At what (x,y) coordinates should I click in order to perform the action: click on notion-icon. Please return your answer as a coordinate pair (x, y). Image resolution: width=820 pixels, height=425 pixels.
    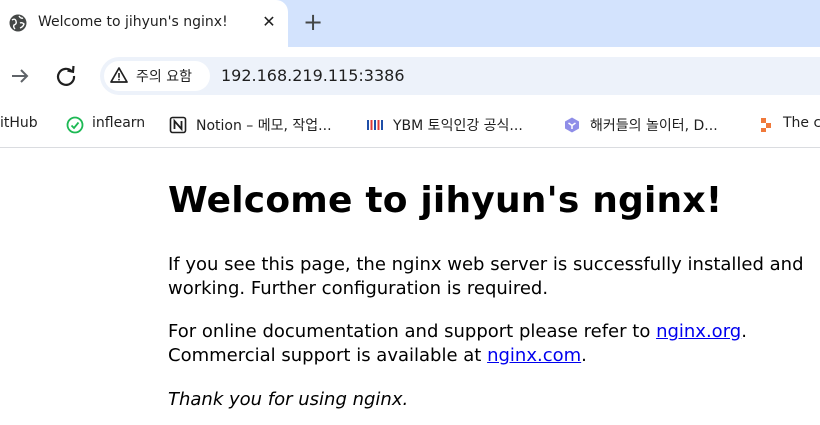
    Looking at the image, I should click on (178, 125).